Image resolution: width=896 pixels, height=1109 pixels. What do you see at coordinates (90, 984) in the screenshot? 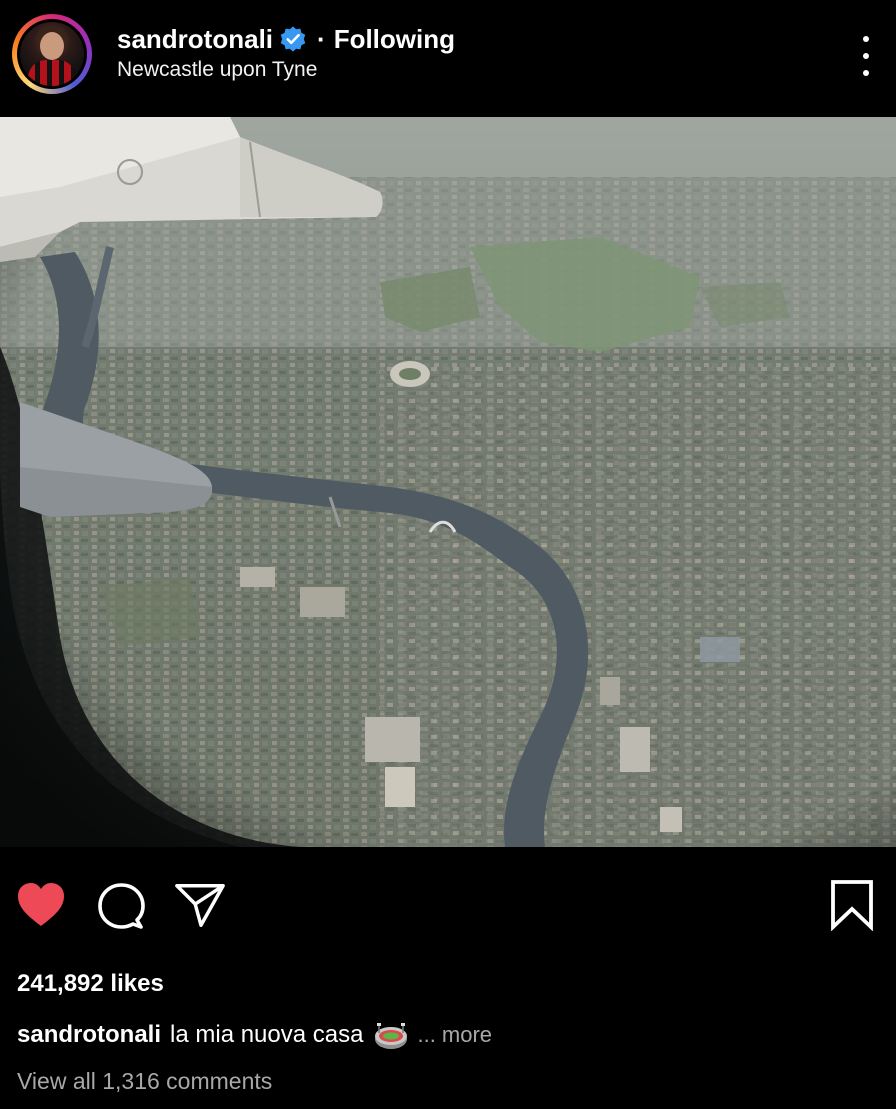
I see `like-count: 241,892 likes` at bounding box center [90, 984].